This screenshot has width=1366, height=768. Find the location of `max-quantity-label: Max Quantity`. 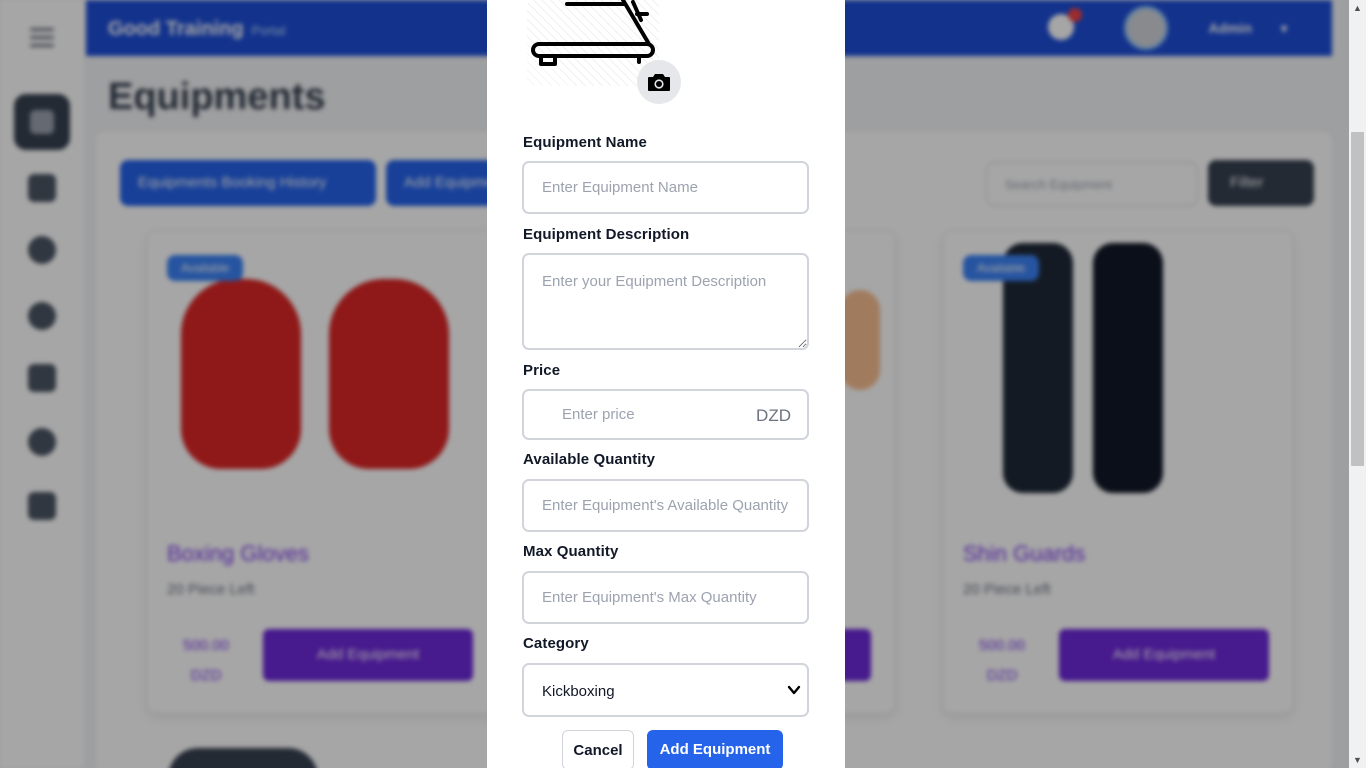

max-quantity-label: Max Quantity is located at coordinates (571, 551).